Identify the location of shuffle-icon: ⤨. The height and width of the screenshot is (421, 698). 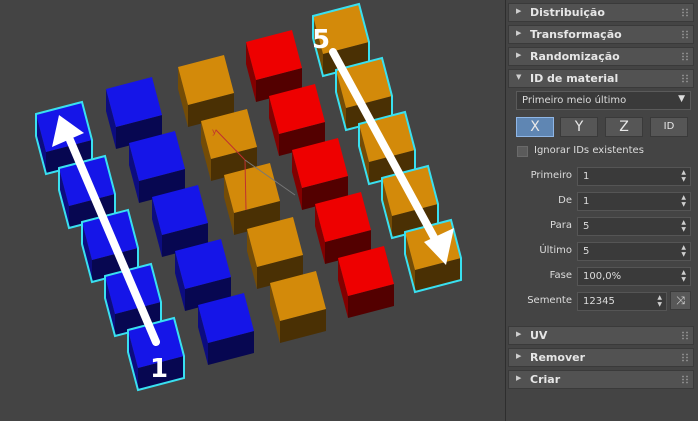
(680, 300).